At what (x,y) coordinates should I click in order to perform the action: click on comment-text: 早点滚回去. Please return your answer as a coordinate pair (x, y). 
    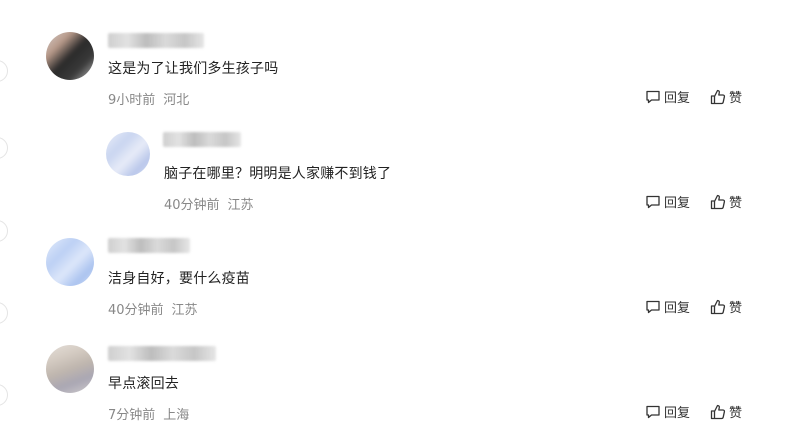
    Looking at the image, I should click on (143, 384).